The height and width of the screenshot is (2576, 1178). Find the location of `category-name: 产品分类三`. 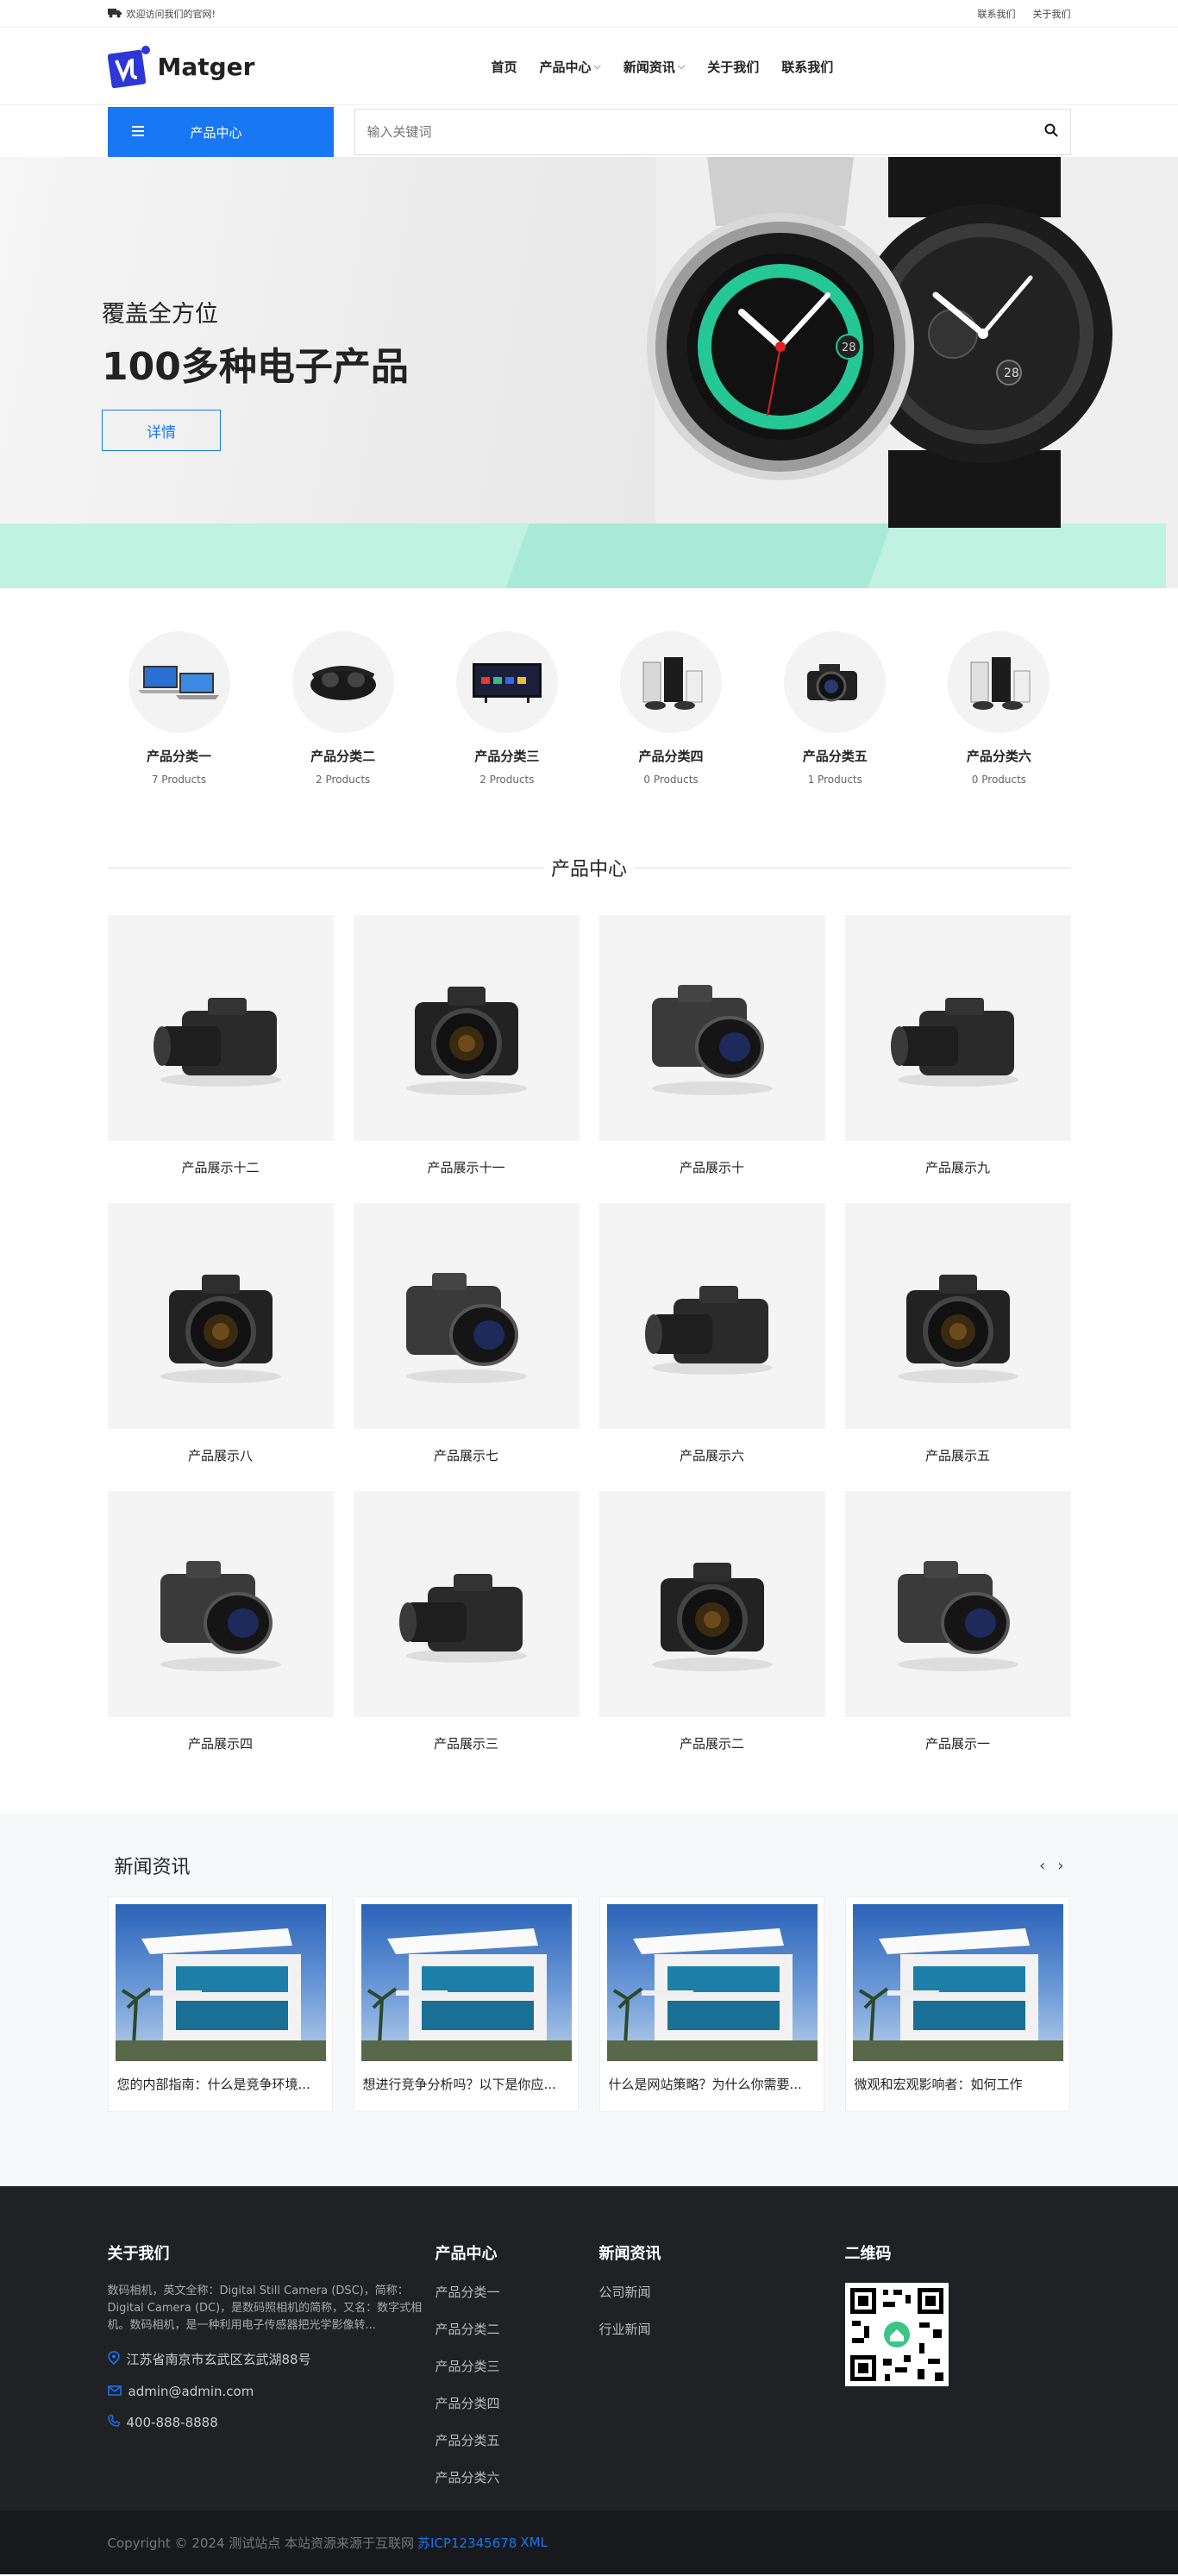

category-name: 产品分类三 is located at coordinates (507, 756).